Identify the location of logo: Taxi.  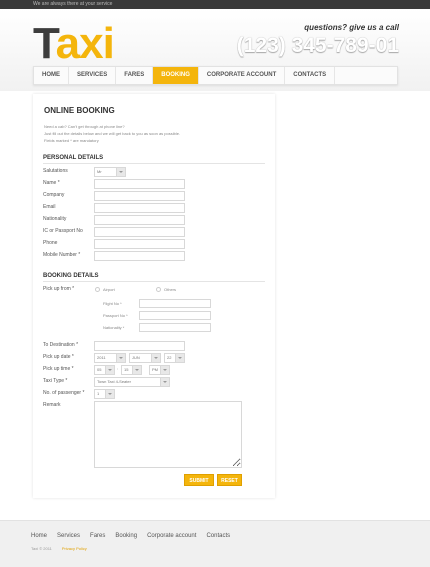
(74, 43).